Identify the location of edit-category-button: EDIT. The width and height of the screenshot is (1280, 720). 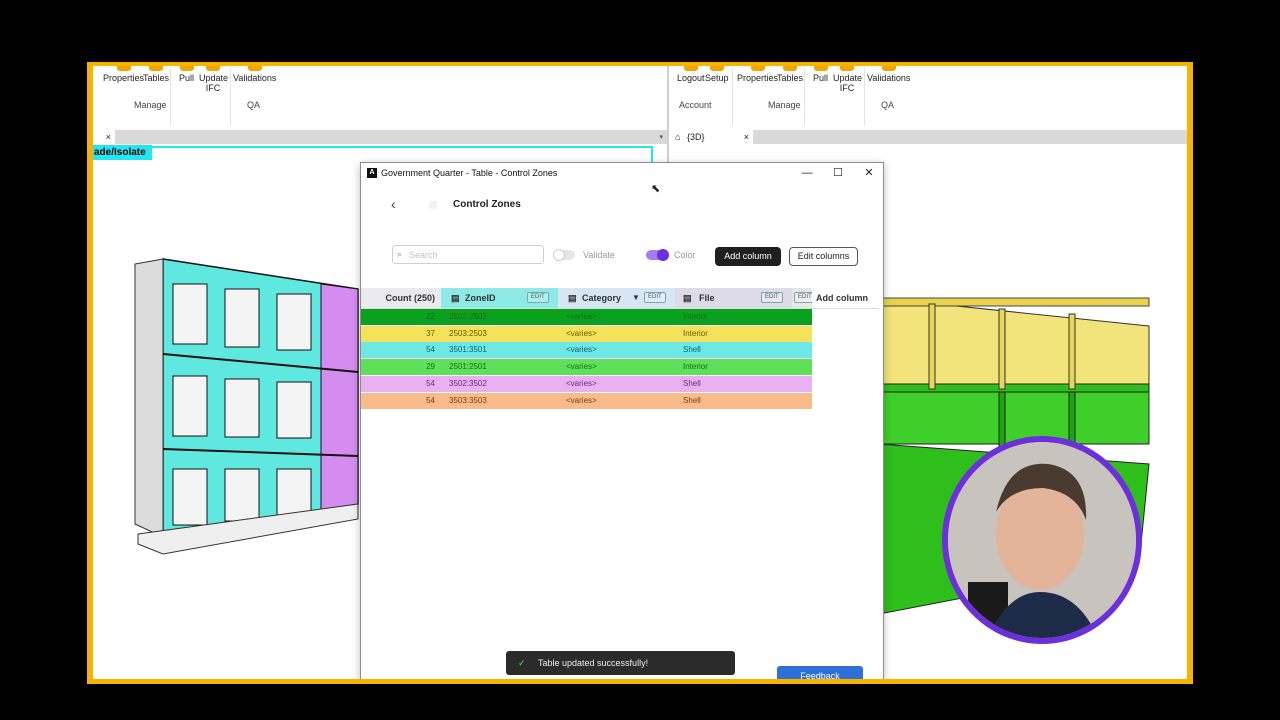
(655, 297).